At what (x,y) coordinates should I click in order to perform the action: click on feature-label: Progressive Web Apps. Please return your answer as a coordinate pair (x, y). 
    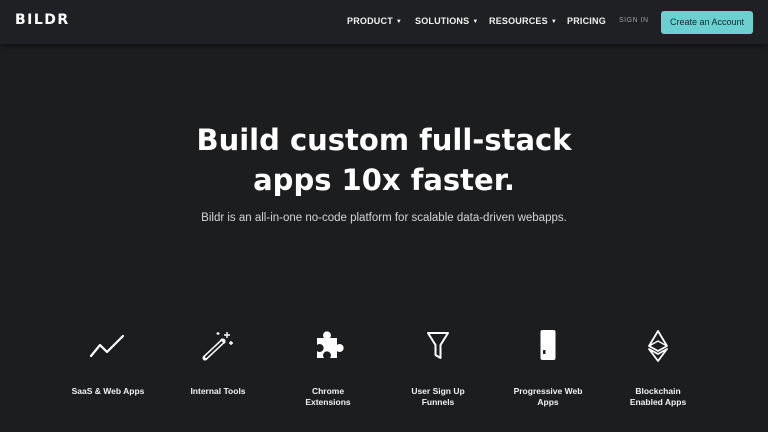
    Looking at the image, I should click on (548, 396).